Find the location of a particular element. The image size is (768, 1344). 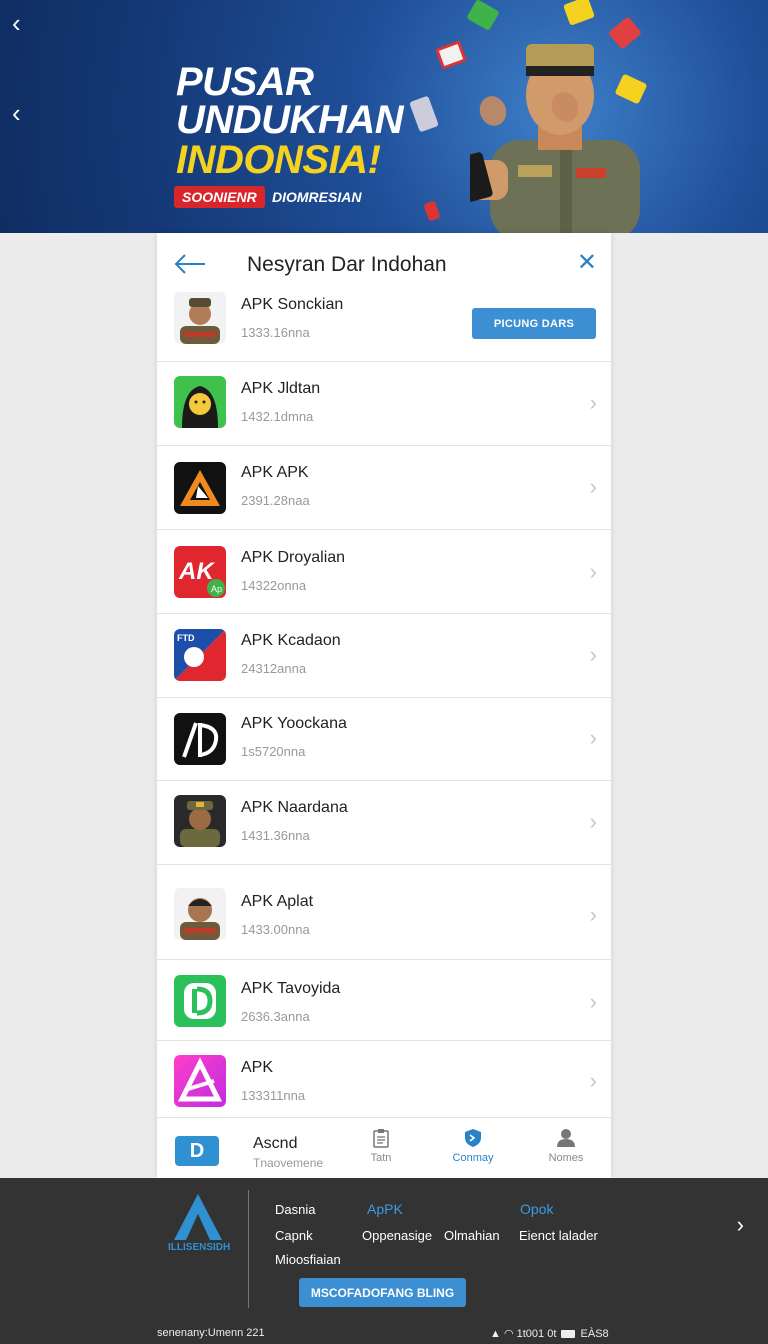

banner-subtitle: DIOMRESIAN is located at coordinates (317, 197).